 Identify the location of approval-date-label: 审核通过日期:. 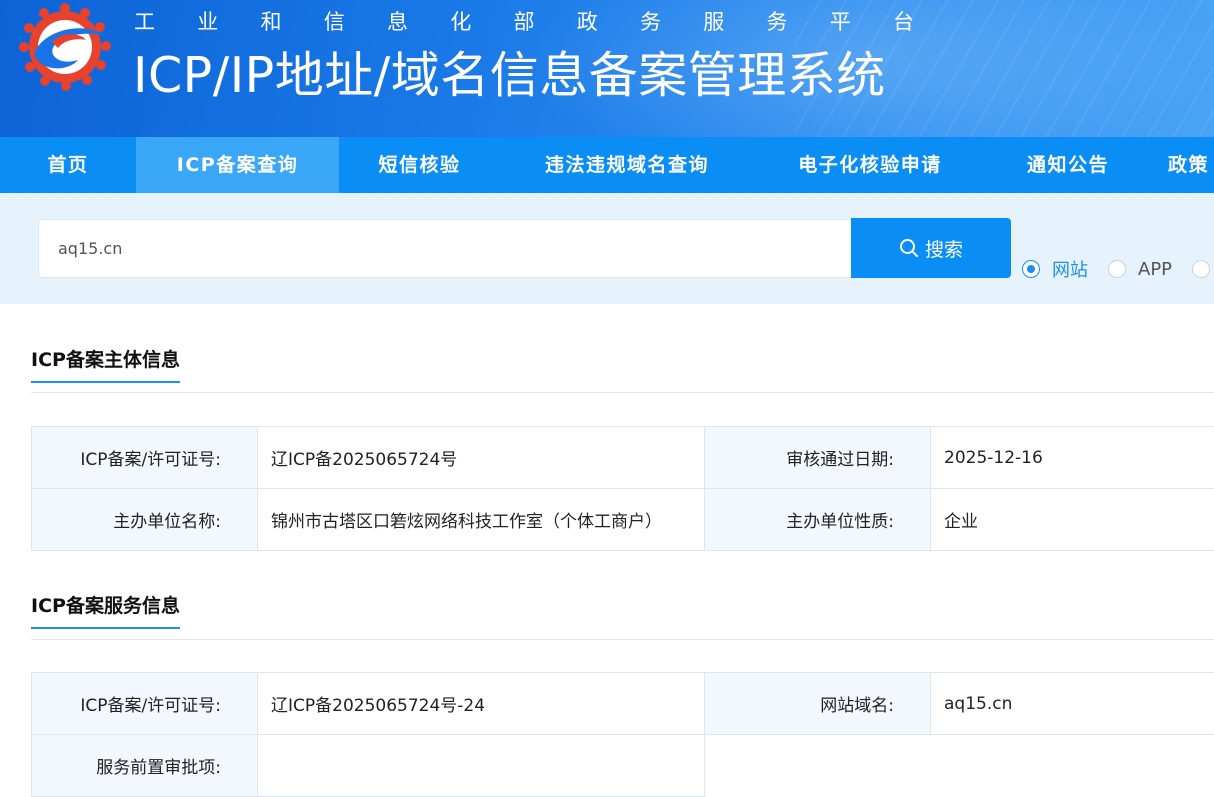
(818, 458).